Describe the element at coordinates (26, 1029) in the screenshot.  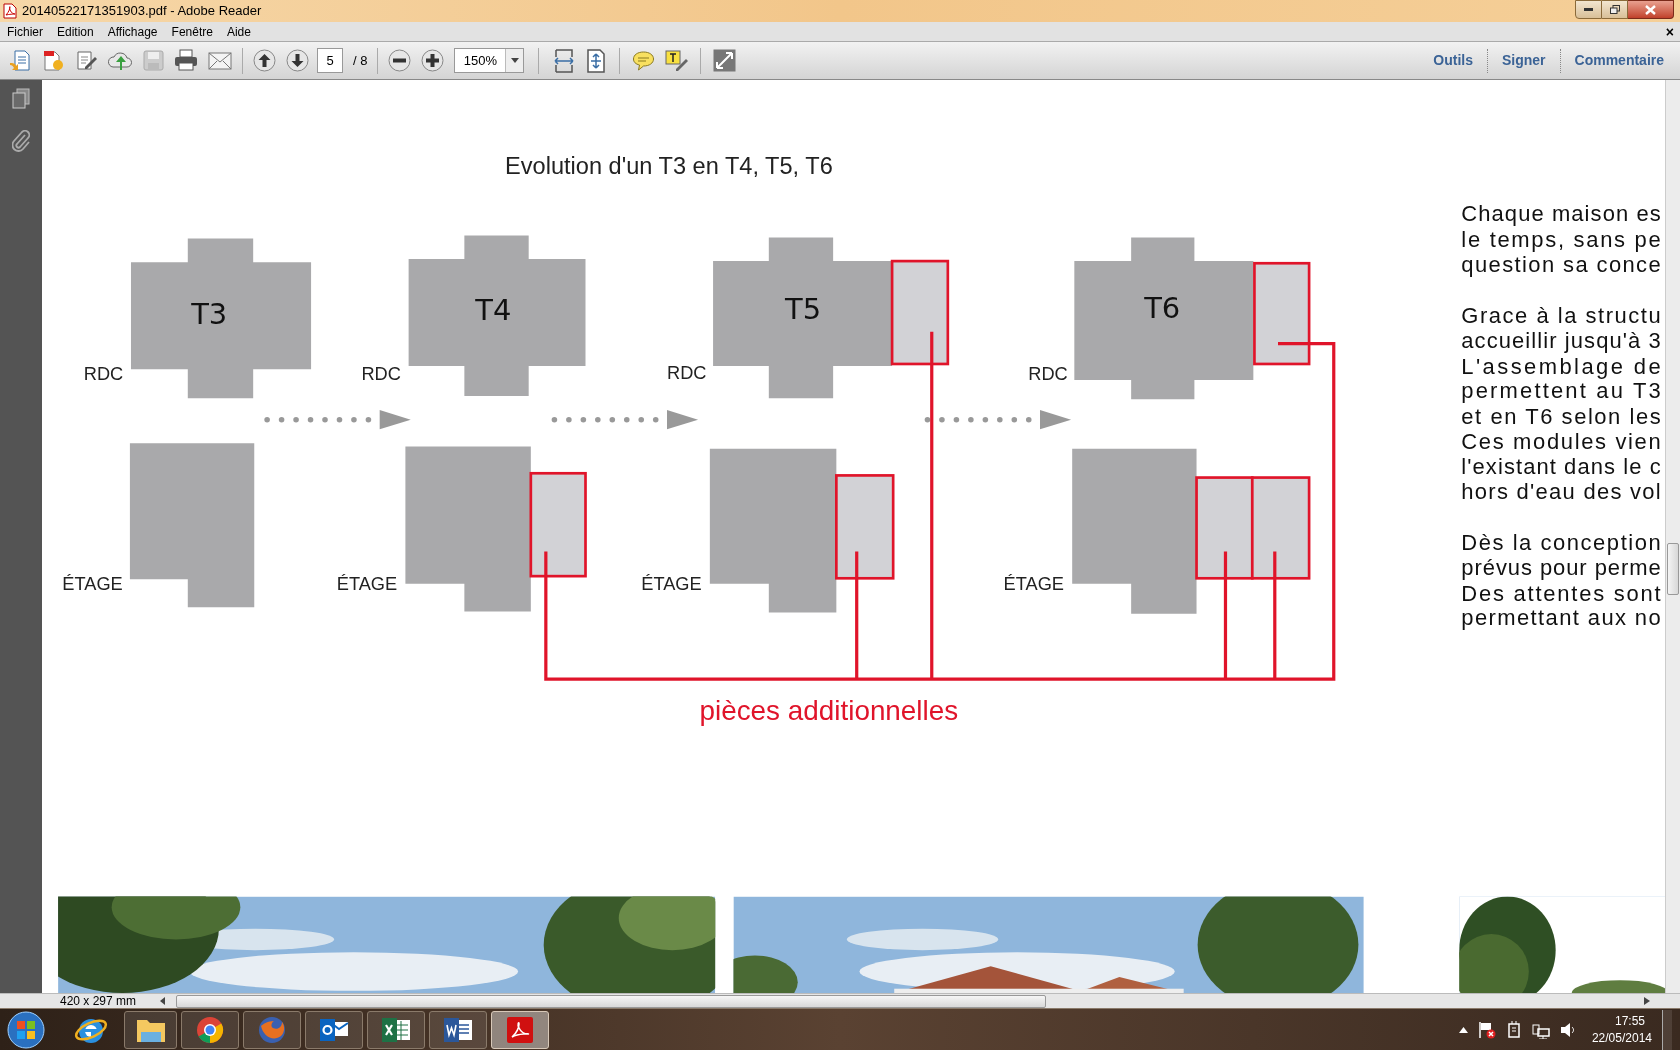
I see `start-button` at that location.